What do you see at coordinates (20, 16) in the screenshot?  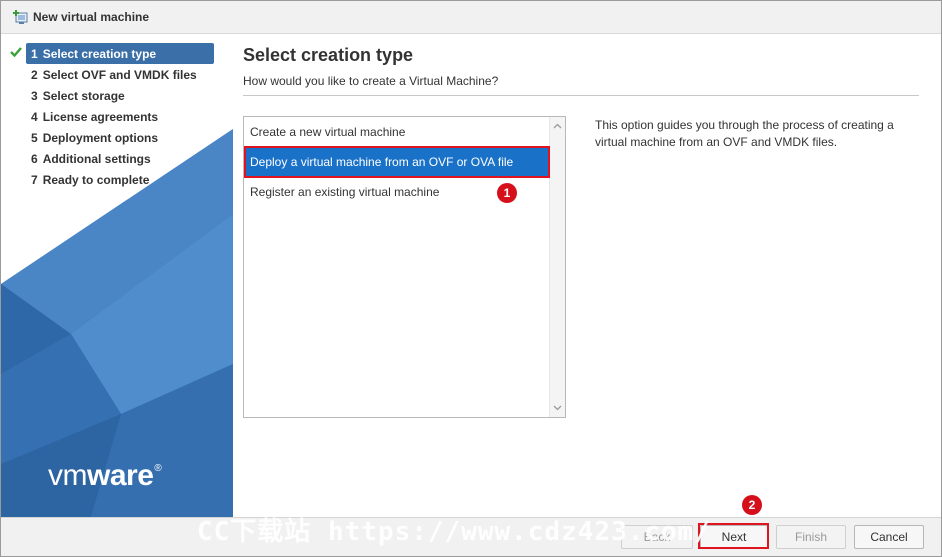 I see `new-vm-icon` at bounding box center [20, 16].